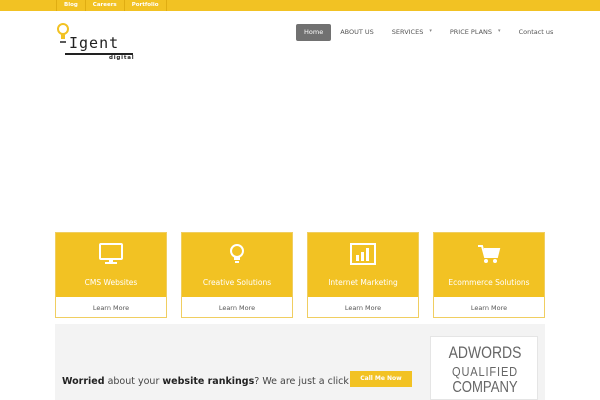  I want to click on nav-about-label: ABOUT US, so click(357, 32).